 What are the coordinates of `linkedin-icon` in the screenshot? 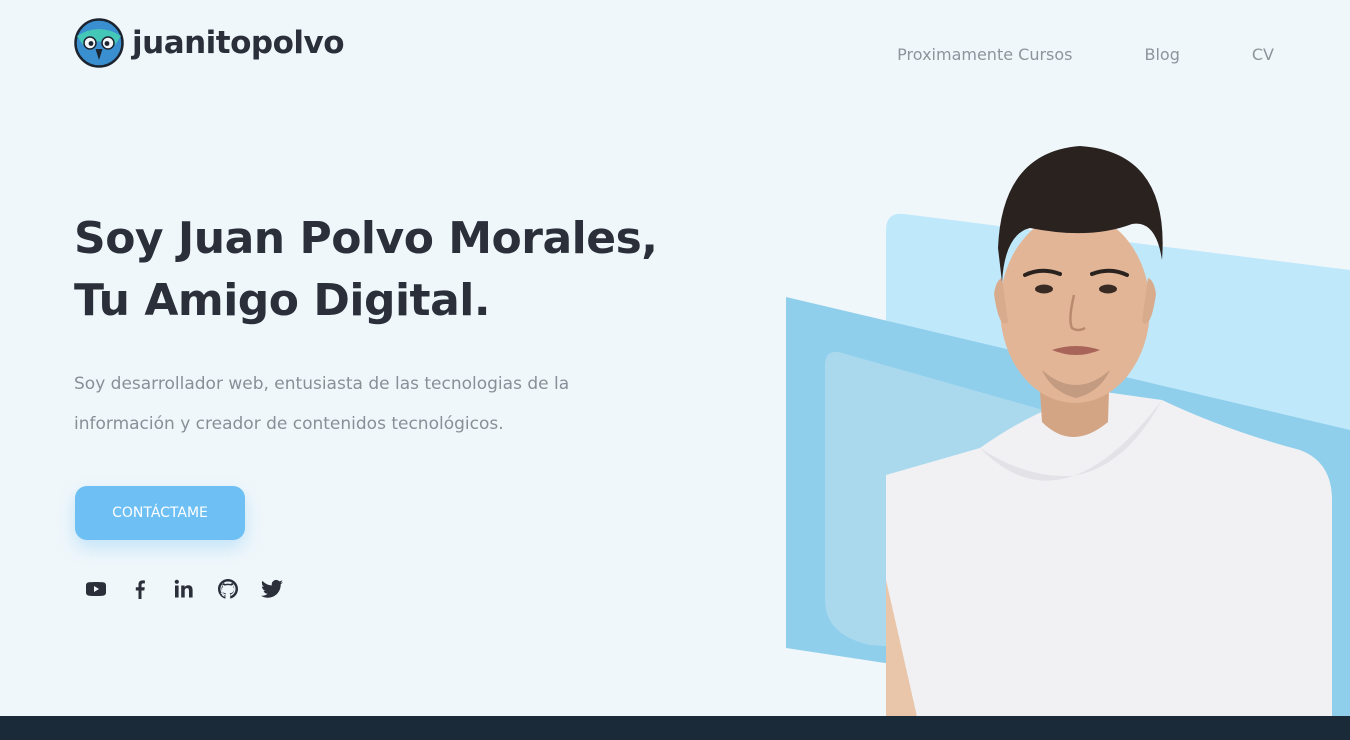 It's located at (183, 588).